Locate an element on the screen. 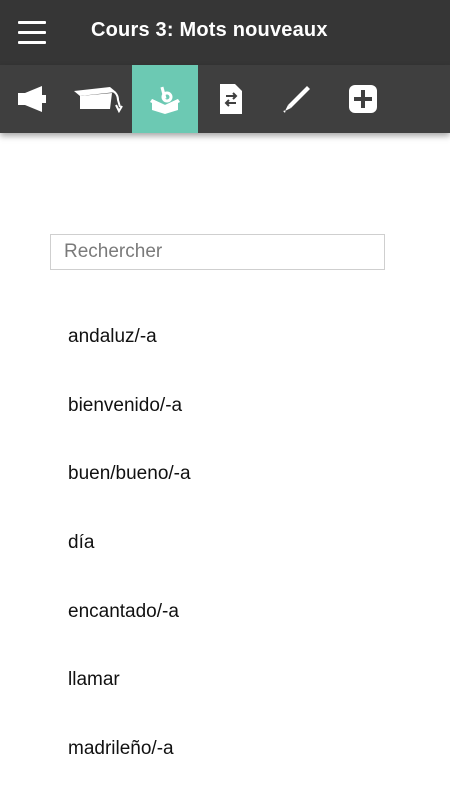 The height and width of the screenshot is (800, 450). word-item: llamar is located at coordinates (129, 695).